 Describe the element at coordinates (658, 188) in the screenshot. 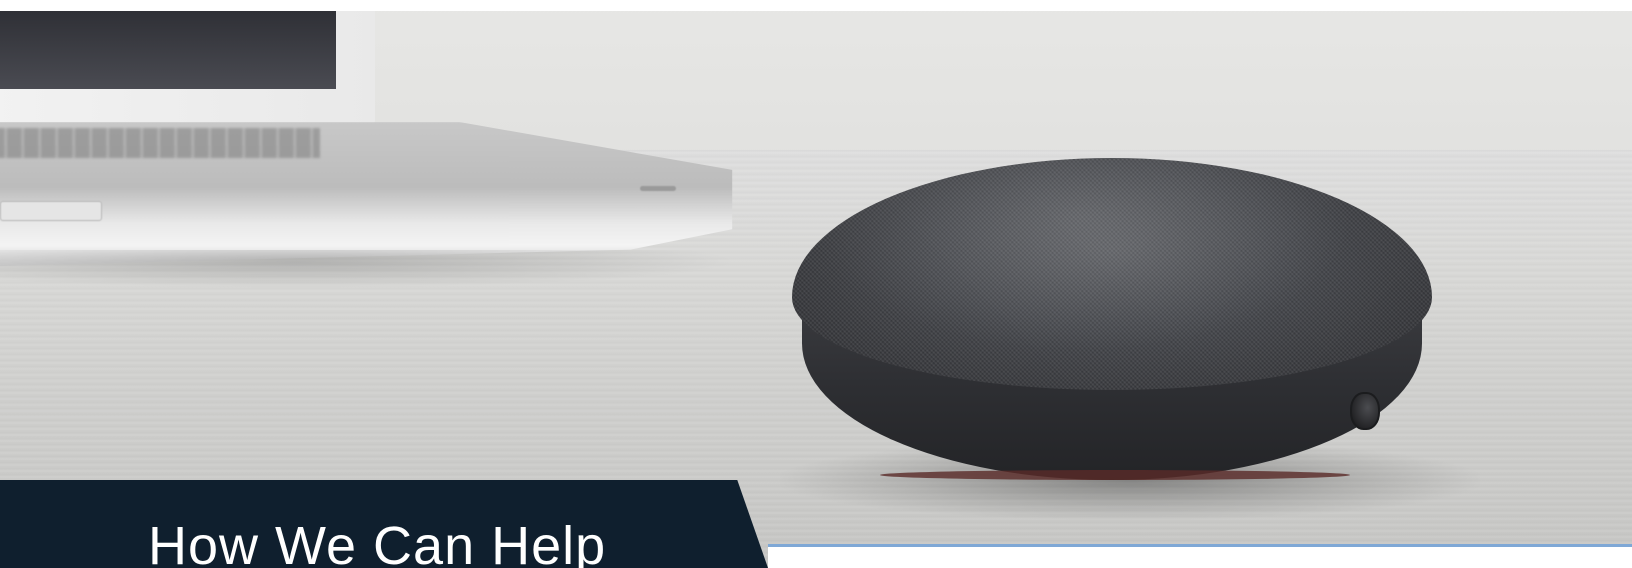

I see `laptop-indicator-light` at that location.